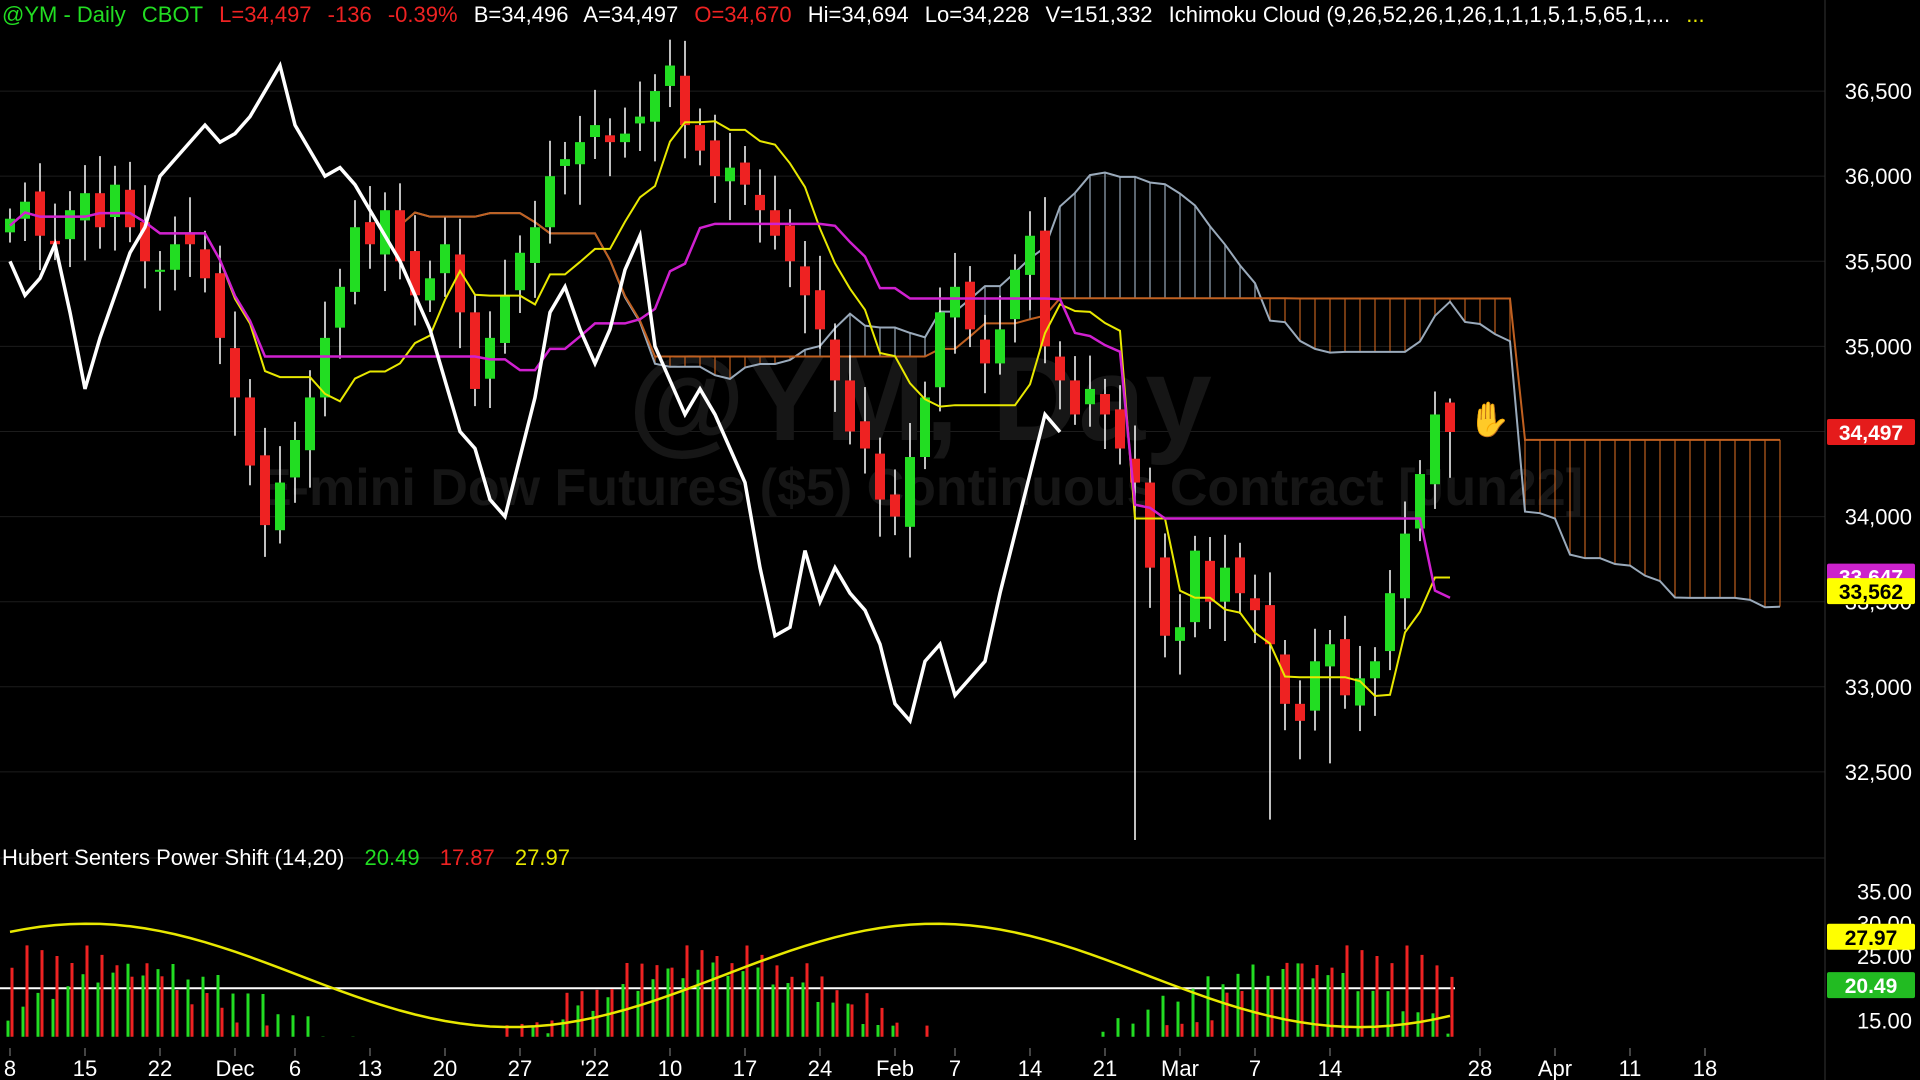  Describe the element at coordinates (542, 857) in the screenshot. I see `study-value-3: 27.97` at that location.